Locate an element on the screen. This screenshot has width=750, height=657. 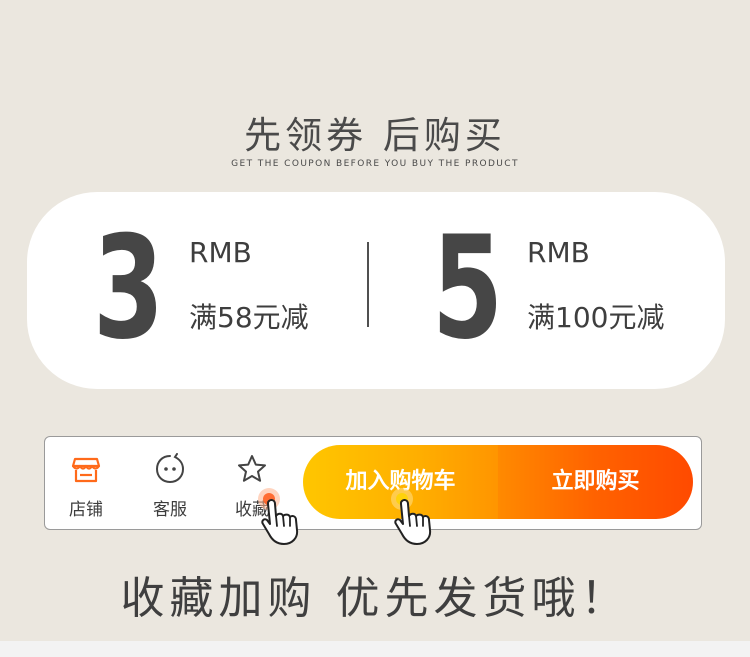
coupon-amount: 5 is located at coordinates (468, 288).